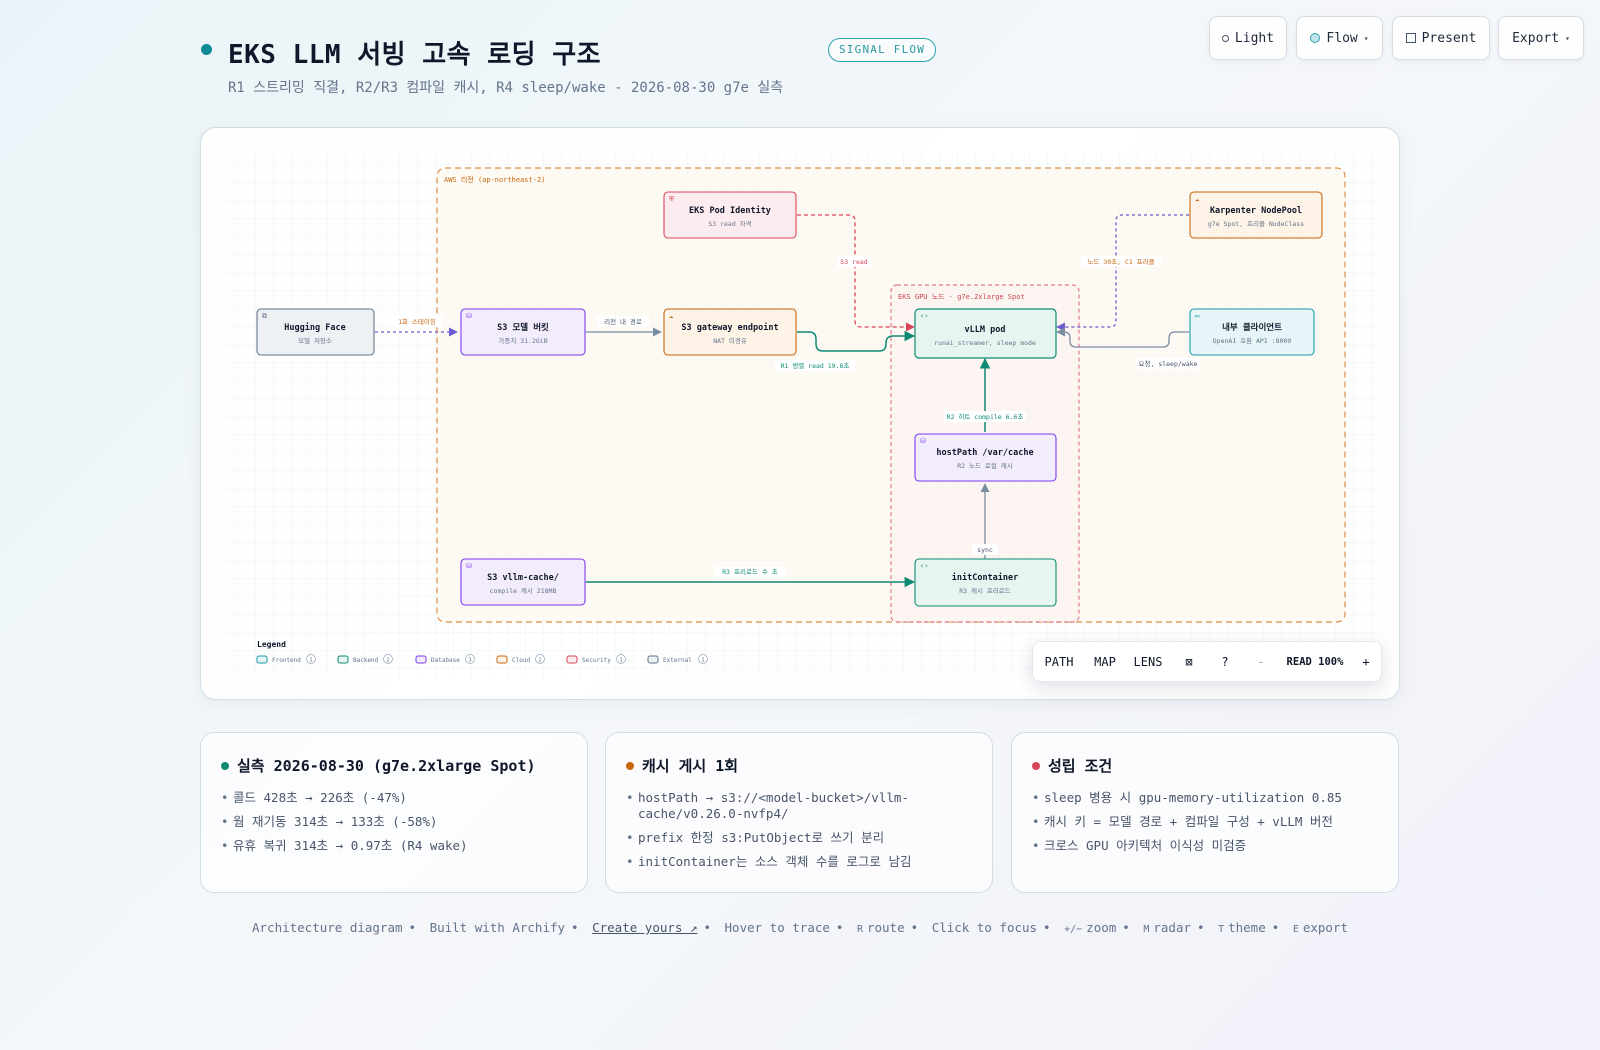 The image size is (1600, 1050). I want to click on edge-label-s3-gw: 리전 내 경로, so click(623, 321).